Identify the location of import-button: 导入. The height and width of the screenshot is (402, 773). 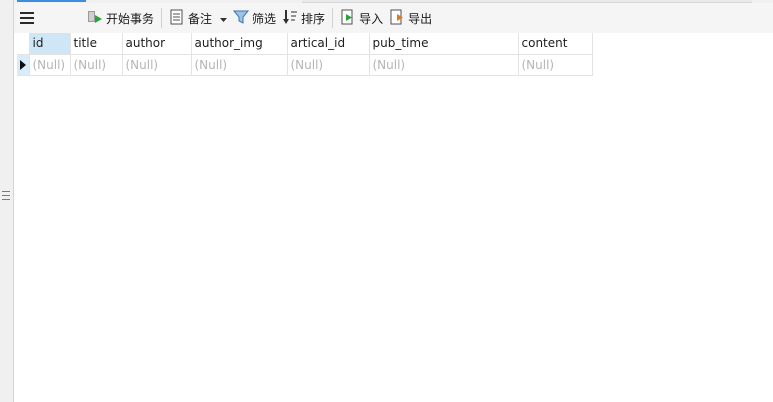
(361, 18).